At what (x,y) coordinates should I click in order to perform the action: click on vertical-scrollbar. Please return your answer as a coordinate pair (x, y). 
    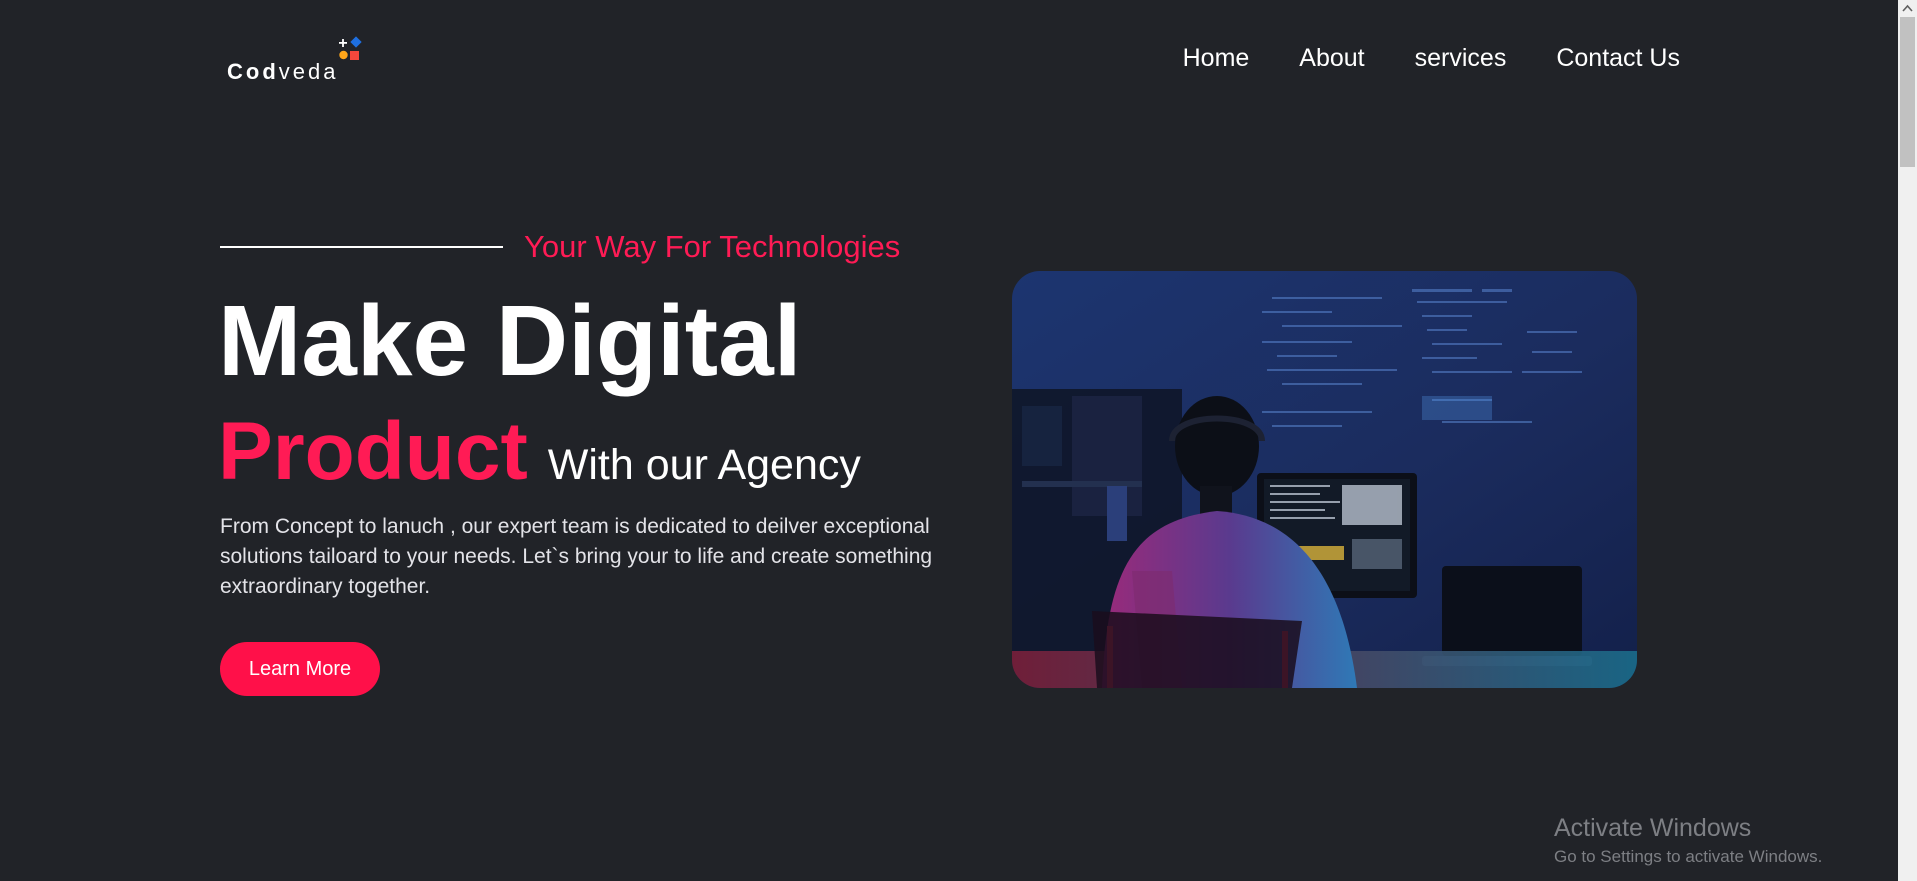
    Looking at the image, I should click on (1907, 440).